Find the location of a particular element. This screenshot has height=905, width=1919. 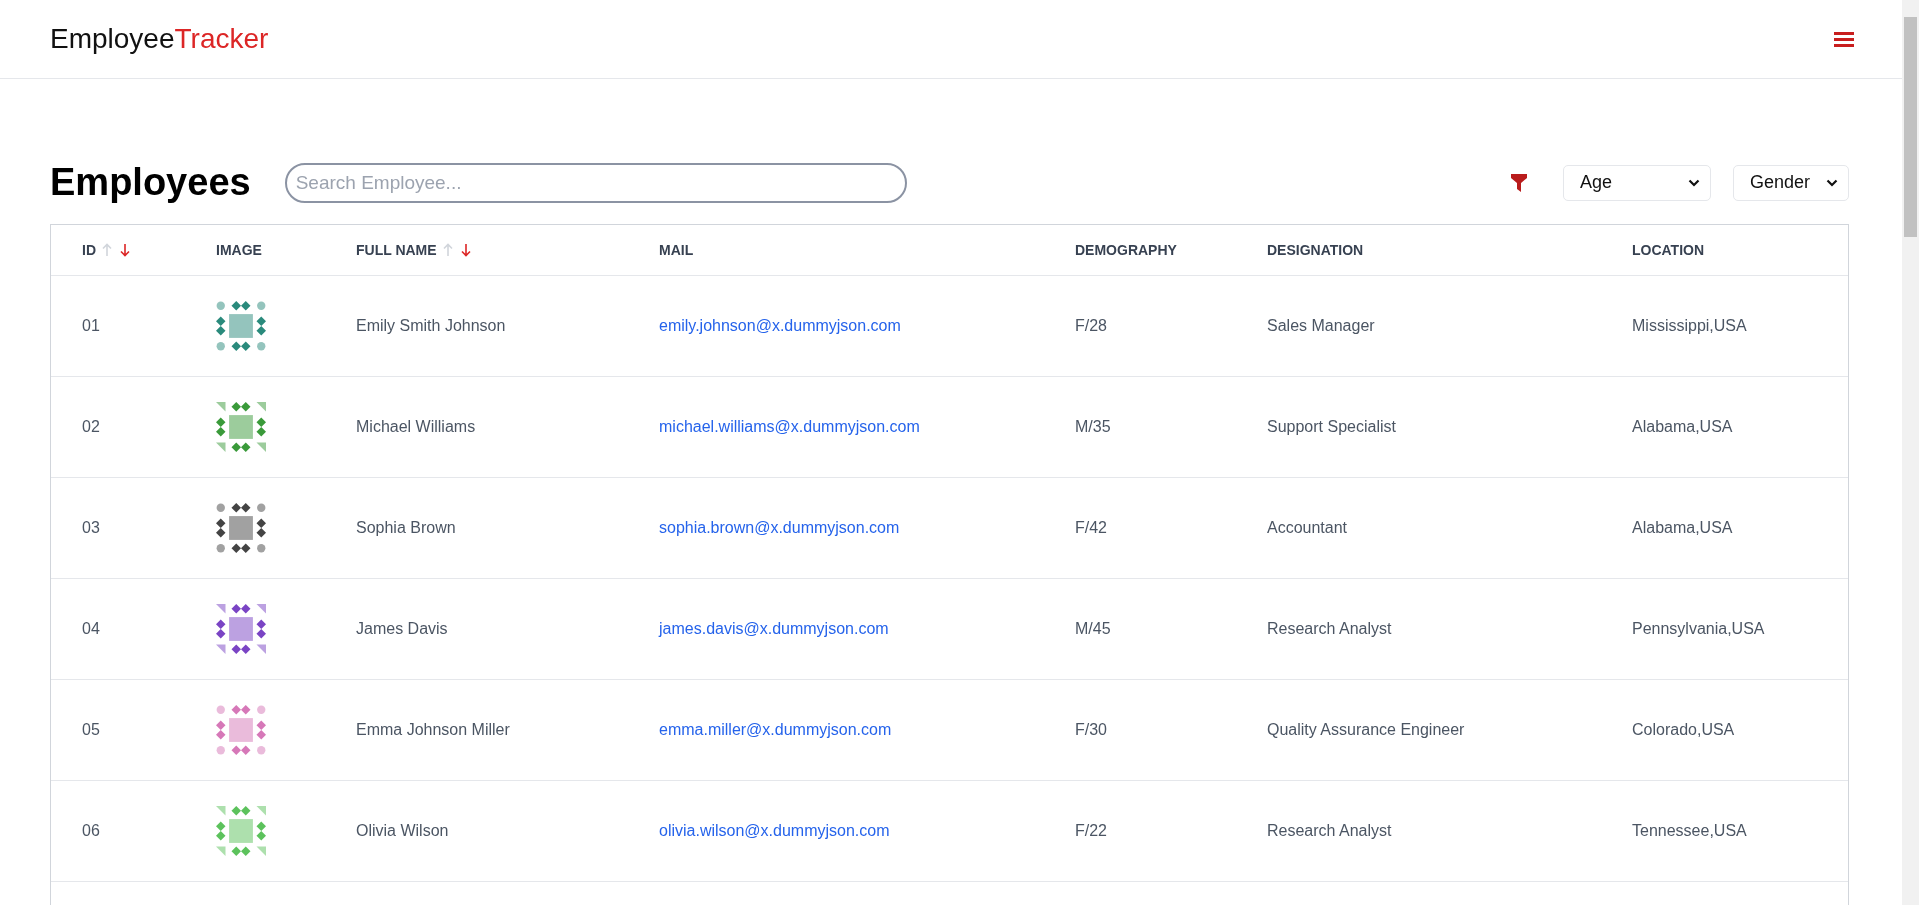

name-cell-text: Michael Williams is located at coordinates (416, 427).